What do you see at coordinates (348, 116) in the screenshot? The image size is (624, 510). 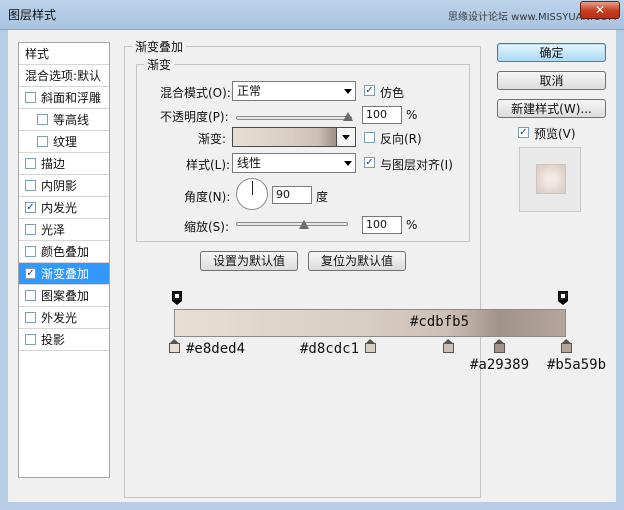 I see `opacity-slider-thumb` at bounding box center [348, 116].